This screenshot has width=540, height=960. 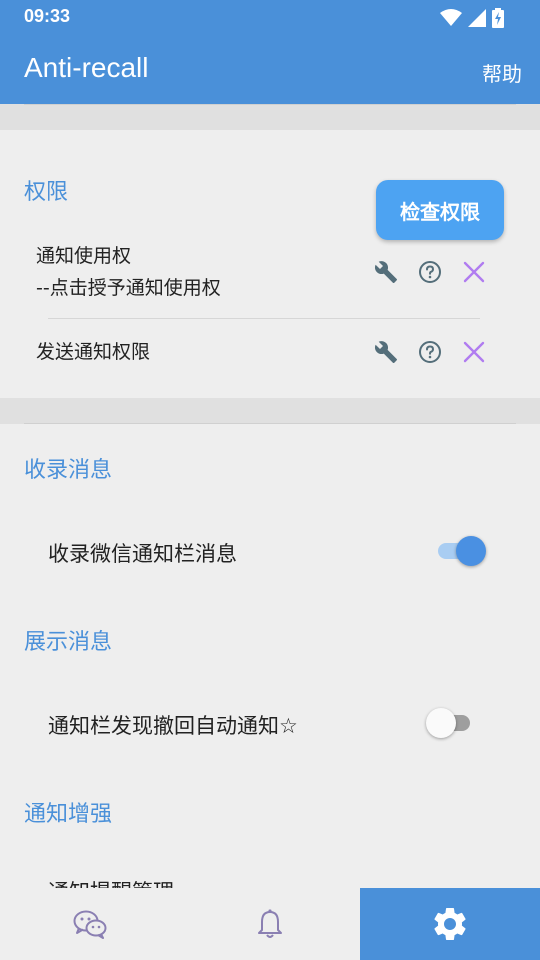 What do you see at coordinates (266, 275) in the screenshot?
I see `notification-access-row: 通知使用权 --点击授予通知使用权` at bounding box center [266, 275].